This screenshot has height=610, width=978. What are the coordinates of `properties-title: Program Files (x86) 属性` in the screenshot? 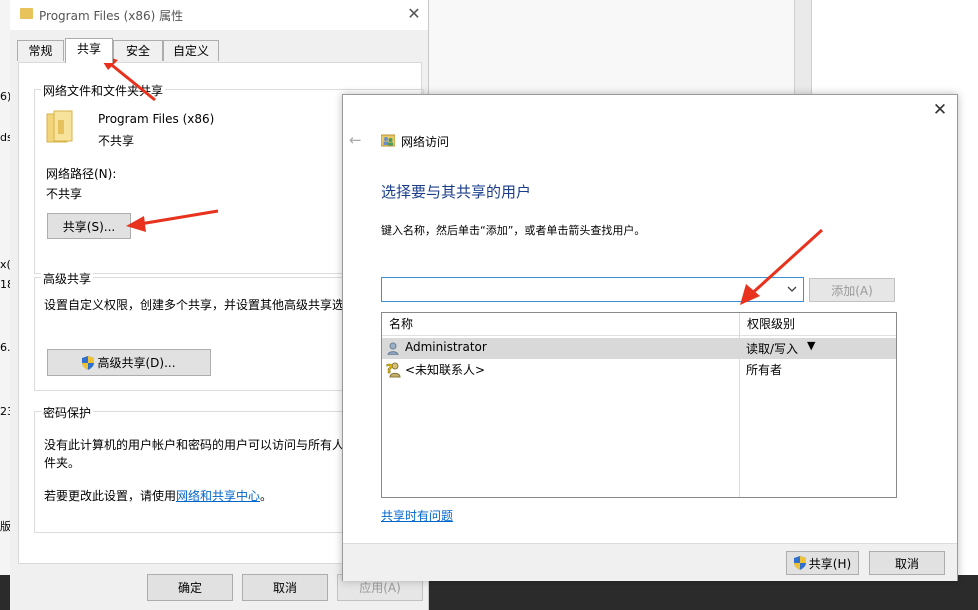 It's located at (111, 16).